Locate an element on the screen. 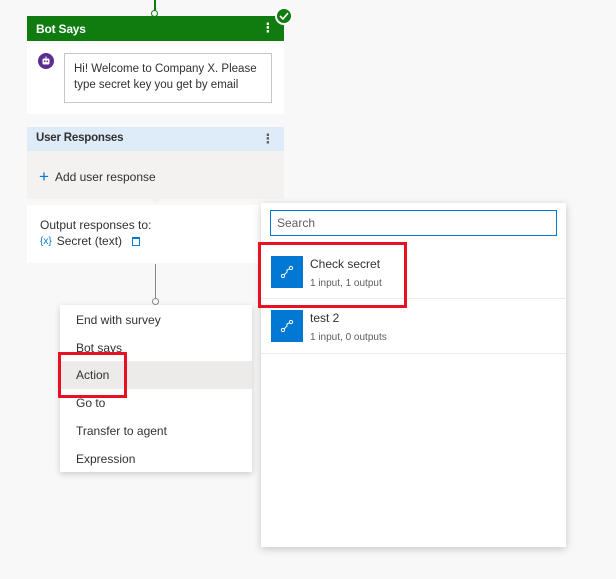 The width and height of the screenshot is (616, 579). action-subtitle: 1 input, 0 outputs is located at coordinates (348, 337).